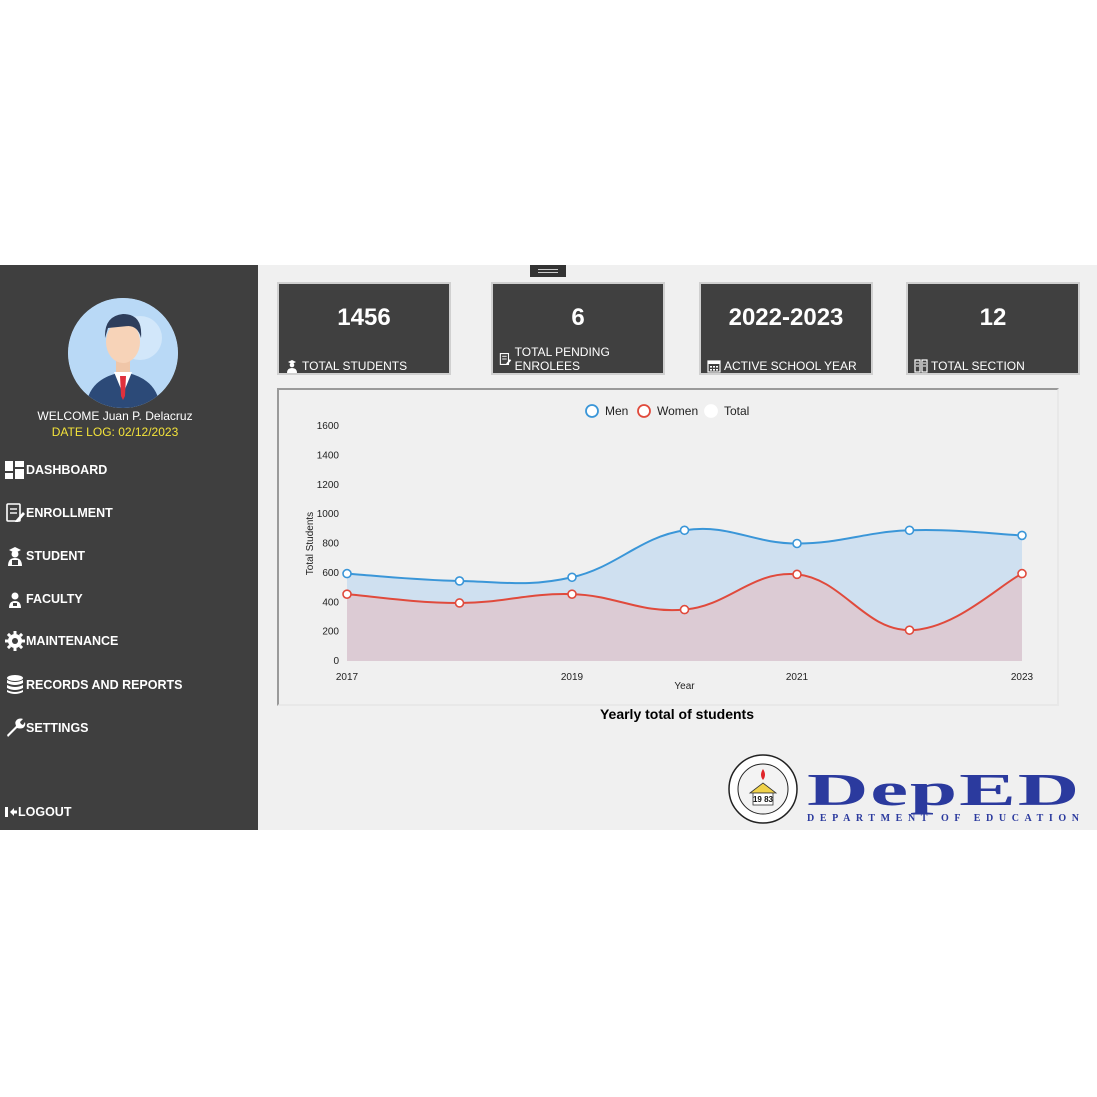  I want to click on legend-label: Women, so click(677, 411).